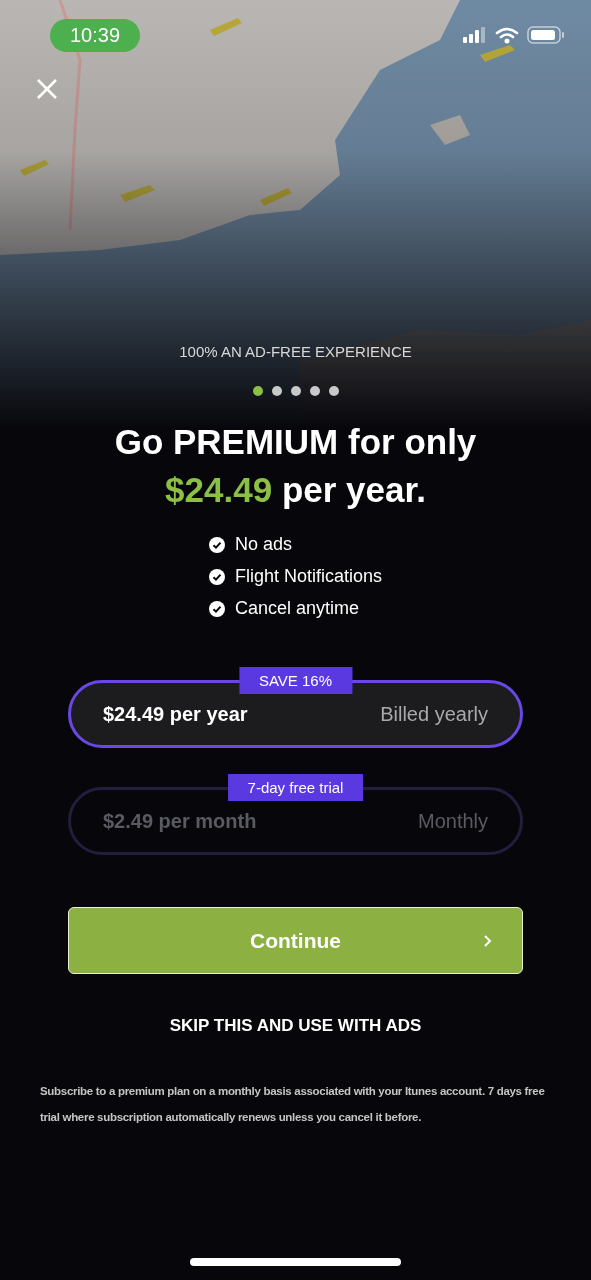 The width and height of the screenshot is (591, 1280). I want to click on wifi-icon, so click(507, 35).